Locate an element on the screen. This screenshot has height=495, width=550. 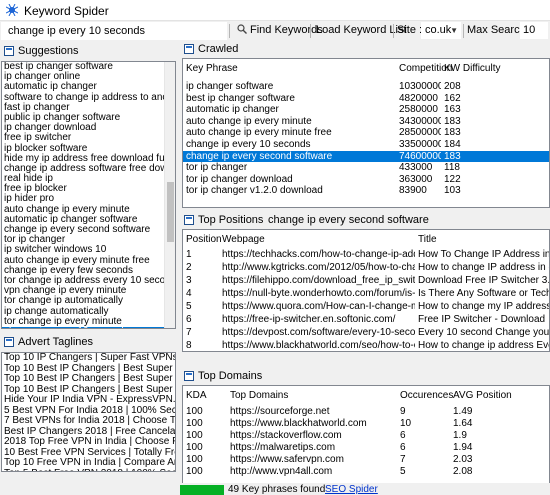
table-cell: 1.64 is located at coordinates (463, 423).